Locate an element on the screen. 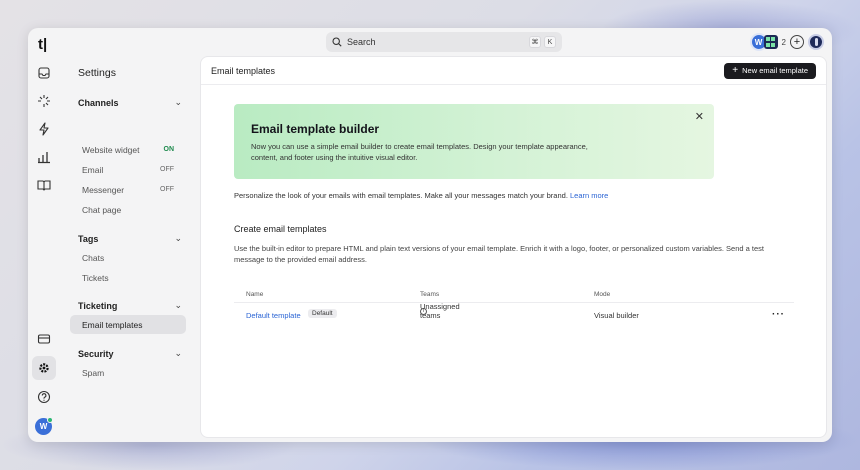 Image resolution: width=860 pixels, height=470 pixels. sidebar-item-label: Messenger is located at coordinates (103, 189).